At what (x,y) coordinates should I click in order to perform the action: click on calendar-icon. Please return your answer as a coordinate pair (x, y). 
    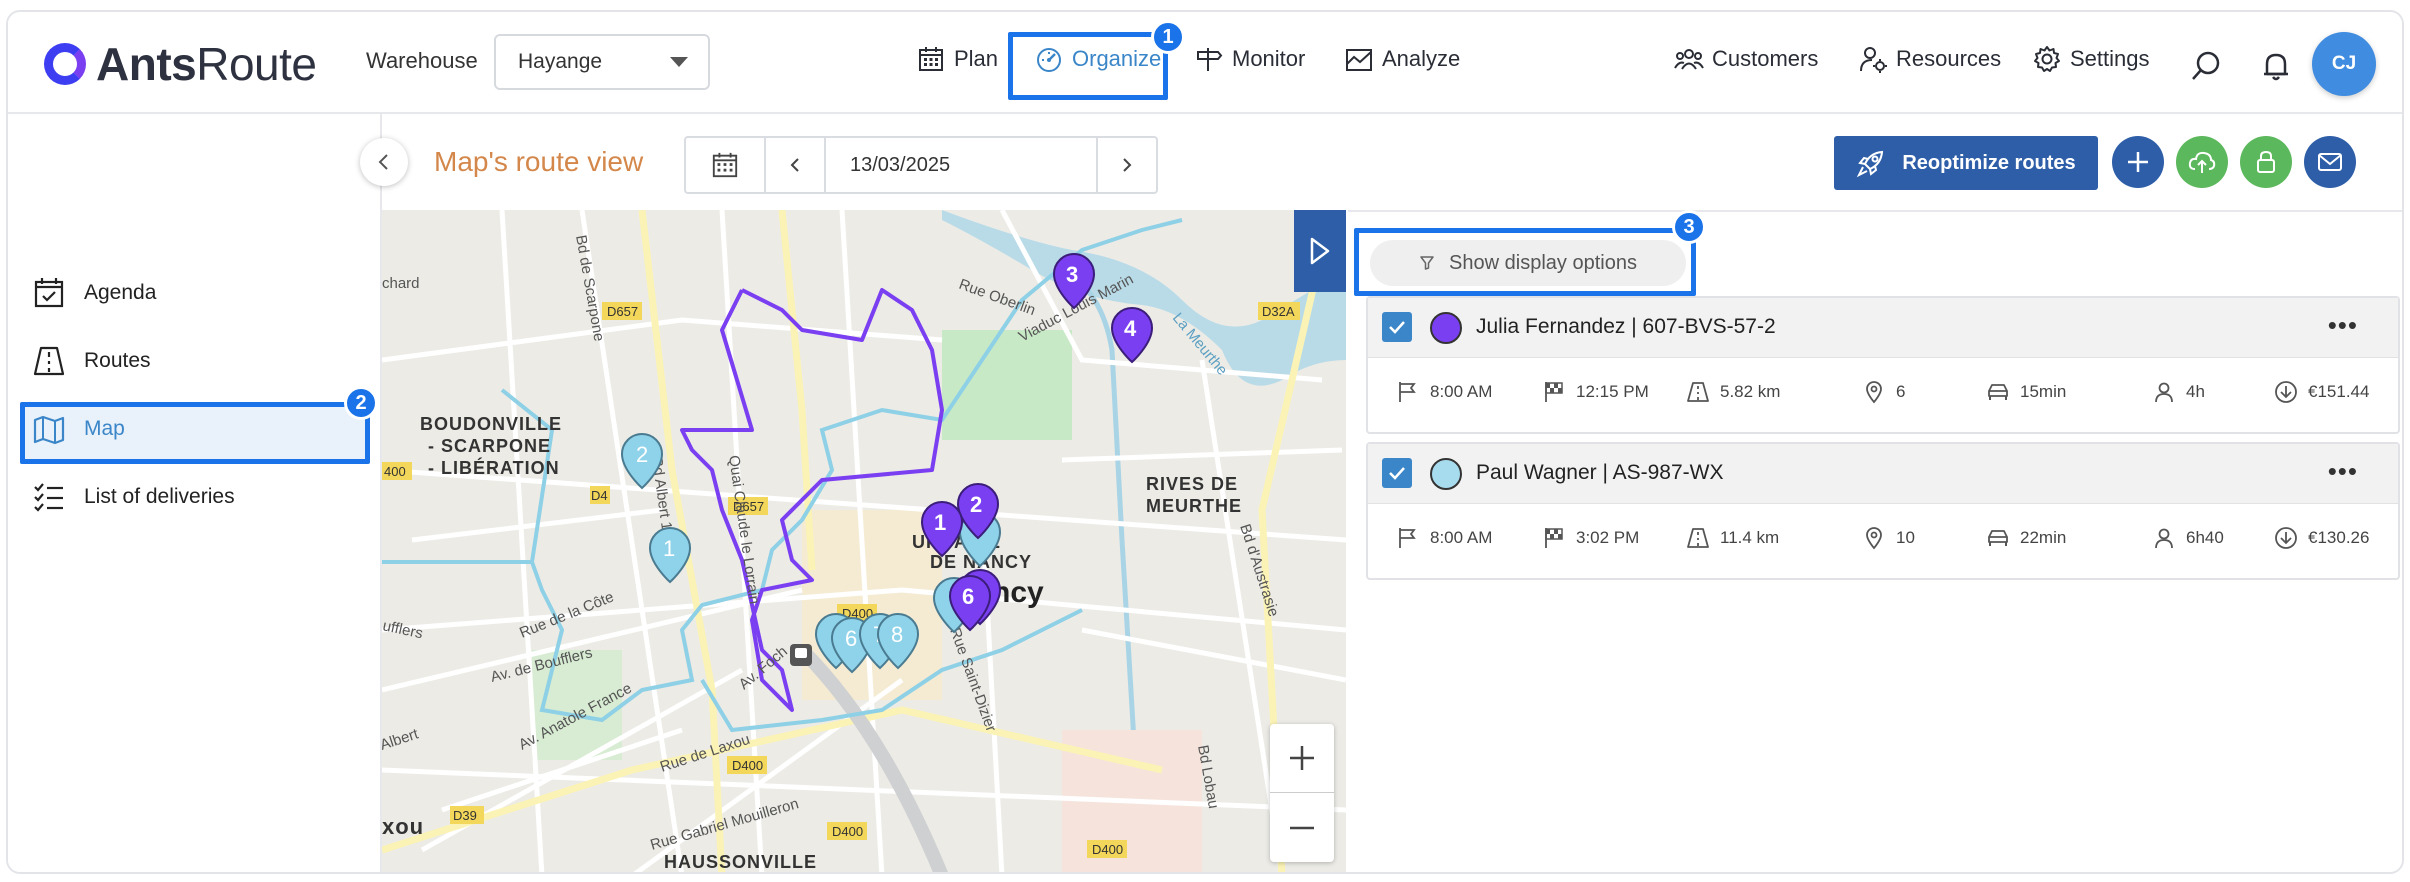
    Looking at the image, I should click on (725, 165).